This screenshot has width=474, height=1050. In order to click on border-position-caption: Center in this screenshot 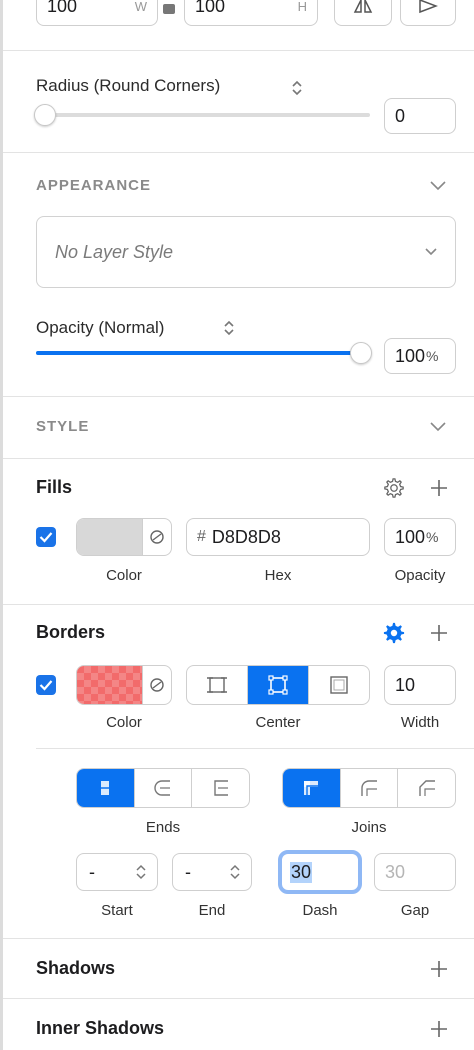, I will do `click(278, 722)`.